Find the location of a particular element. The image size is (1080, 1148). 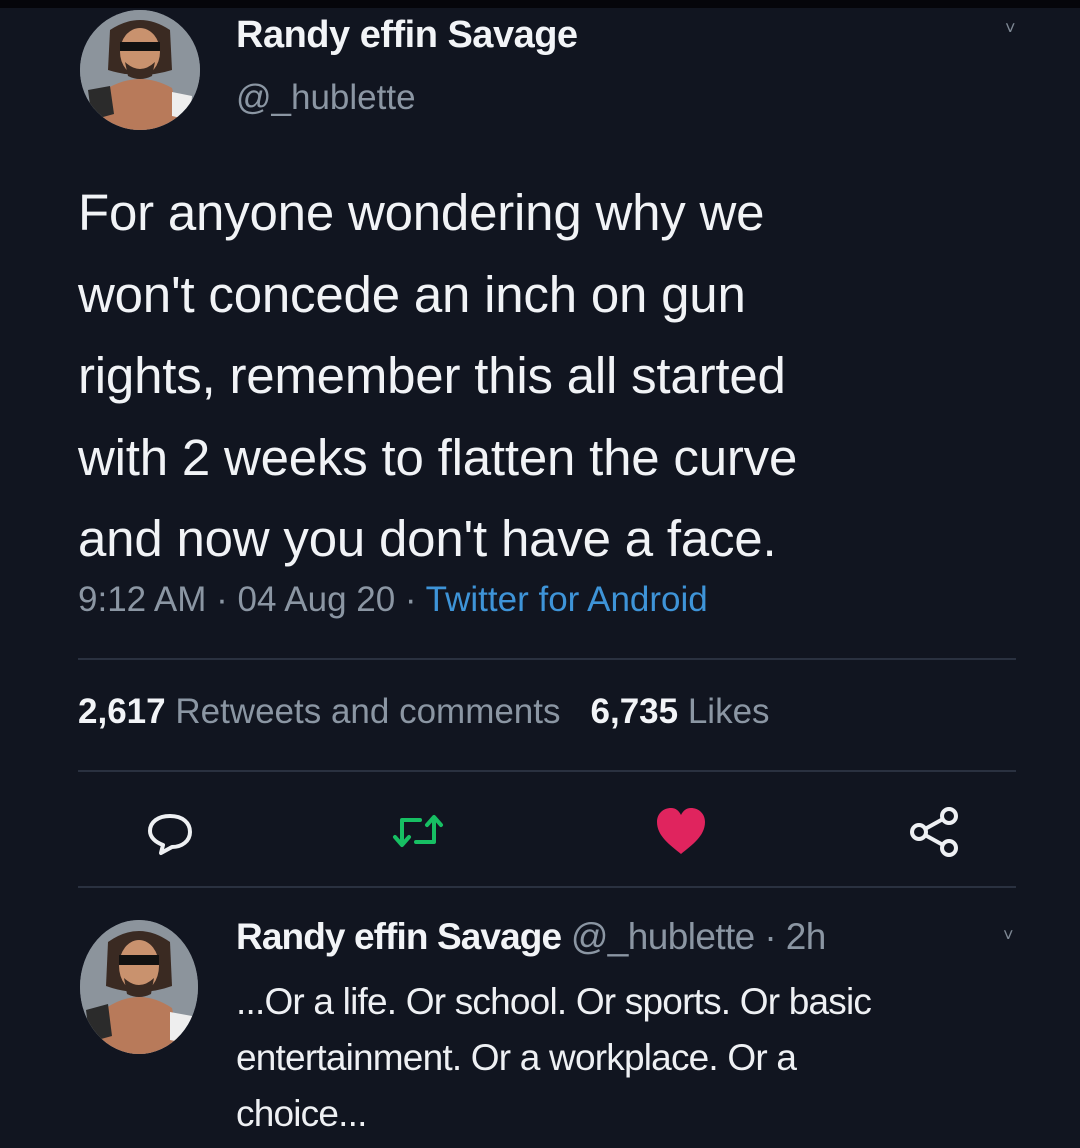

likes-count: 6,735 is located at coordinates (634, 711).